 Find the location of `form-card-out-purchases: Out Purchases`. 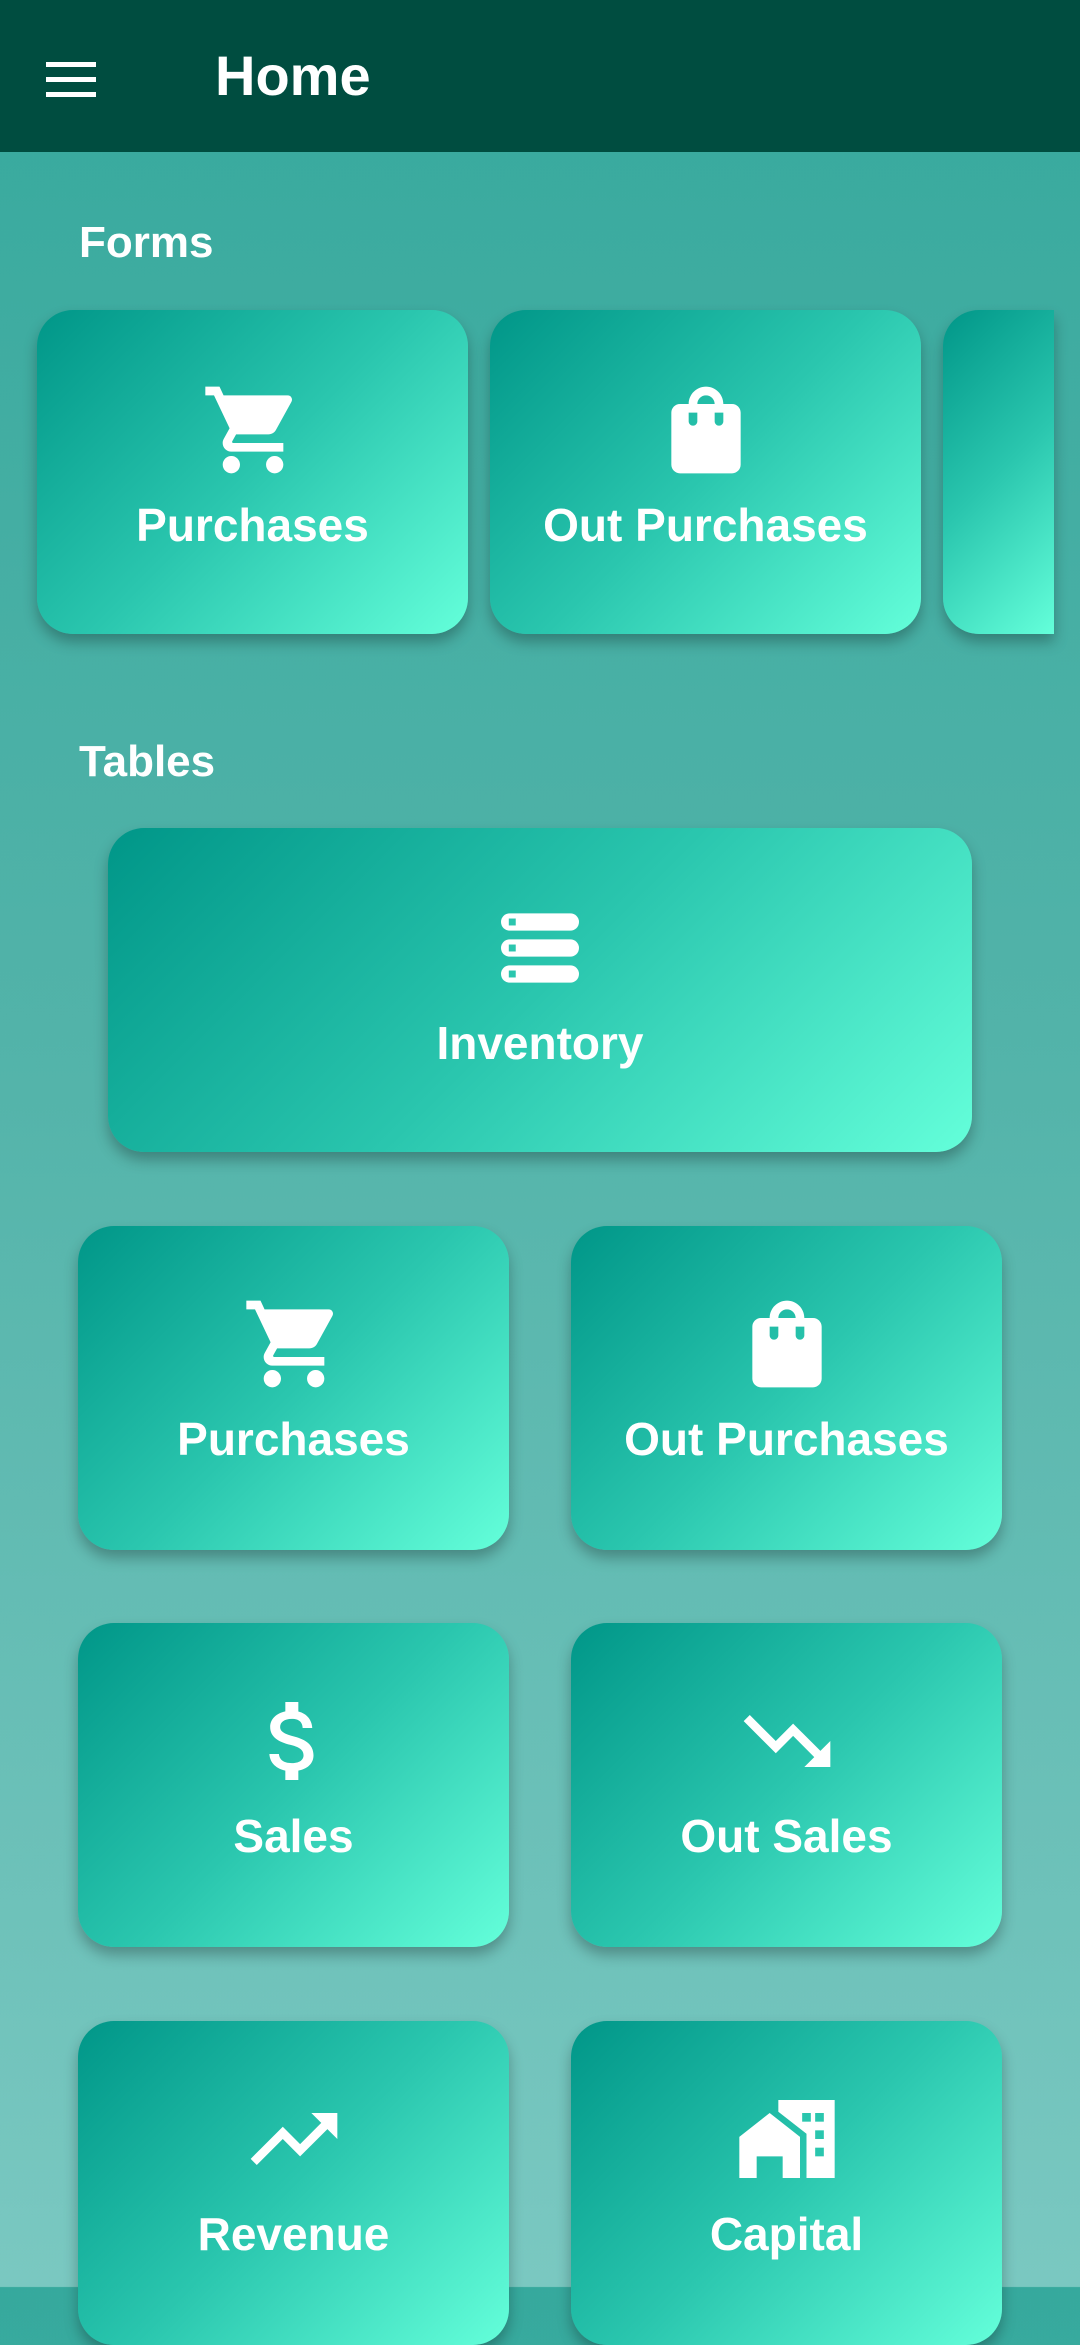

form-card-out-purchases: Out Purchases is located at coordinates (705, 472).